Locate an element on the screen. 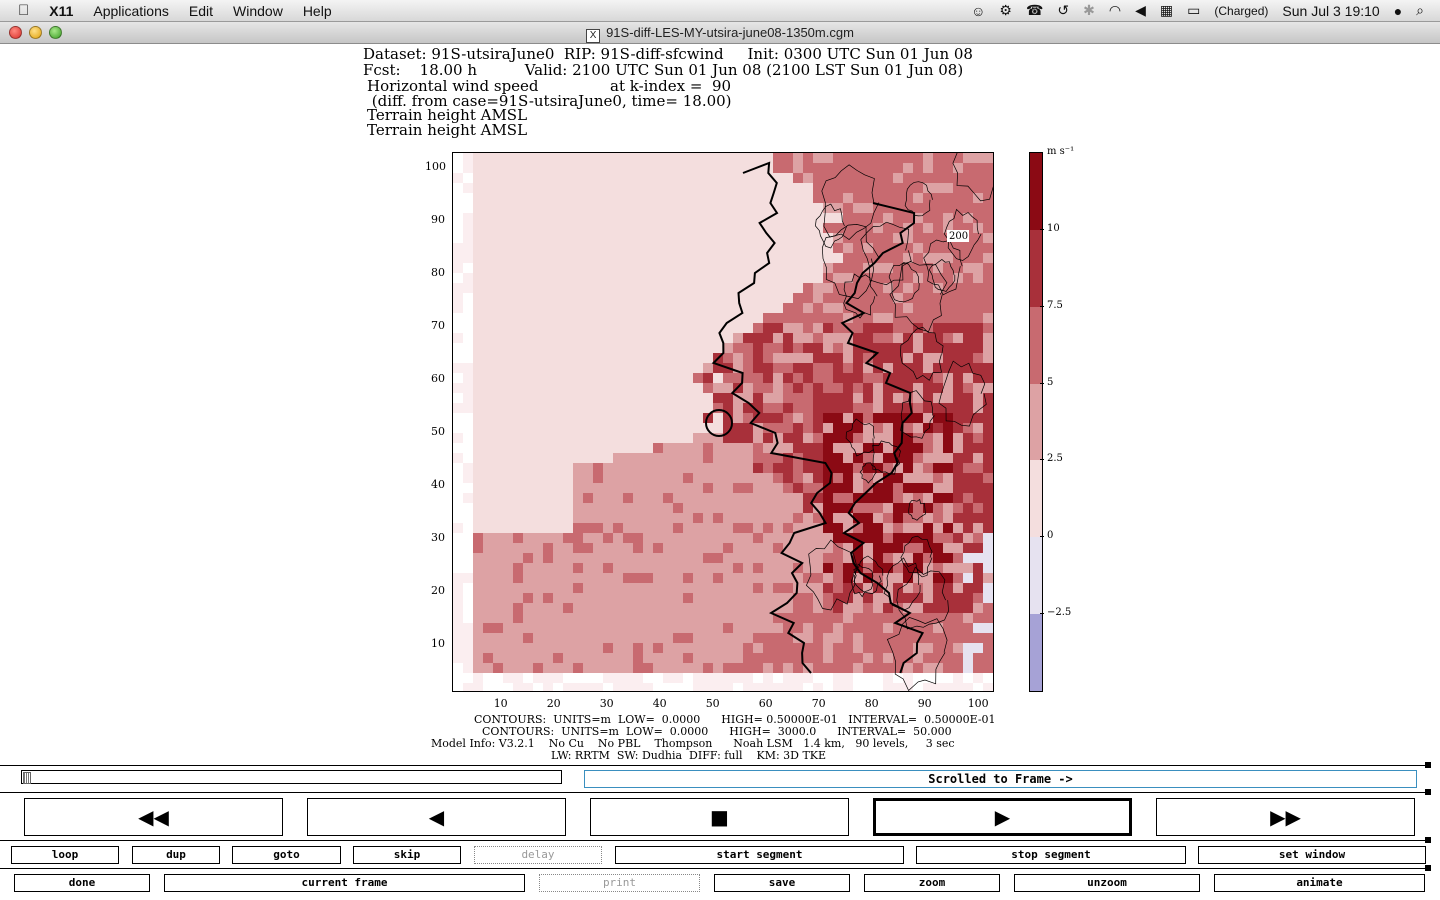 Image resolution: width=1440 pixels, height=900 pixels. dup-button: dup is located at coordinates (176, 855).